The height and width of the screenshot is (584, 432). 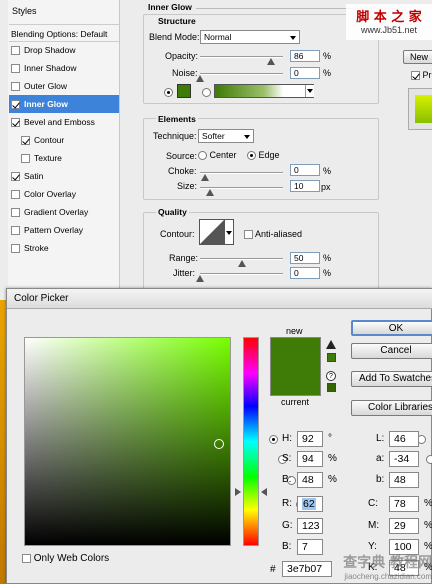 What do you see at coordinates (64, 104) in the screenshot?
I see `sidebar-item-inner-glow: Inner Glow` at bounding box center [64, 104].